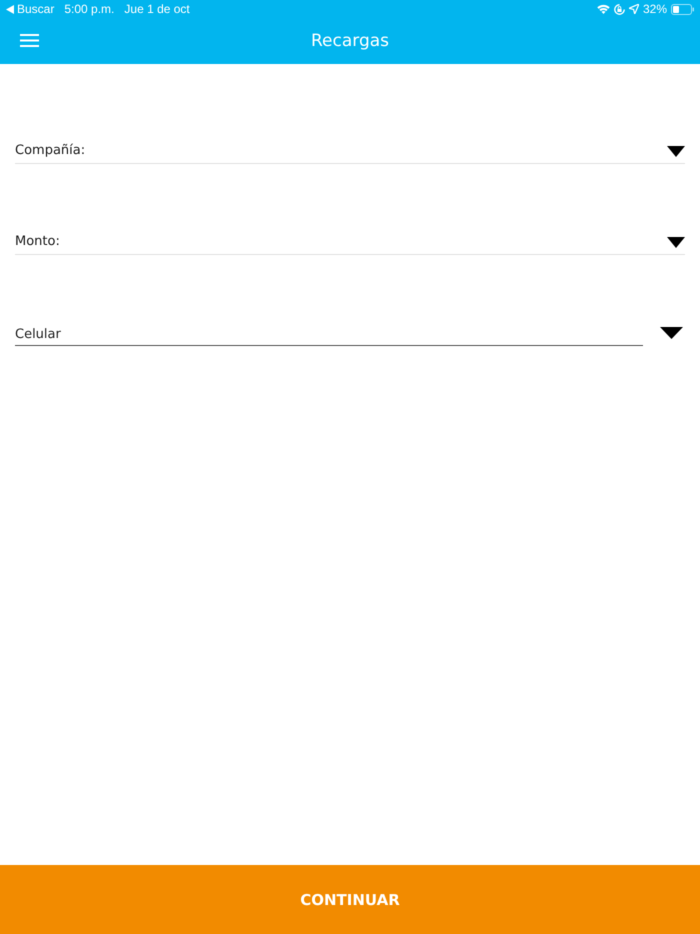  Describe the element at coordinates (619, 9) in the screenshot. I see `rotation-lock-icon` at that location.